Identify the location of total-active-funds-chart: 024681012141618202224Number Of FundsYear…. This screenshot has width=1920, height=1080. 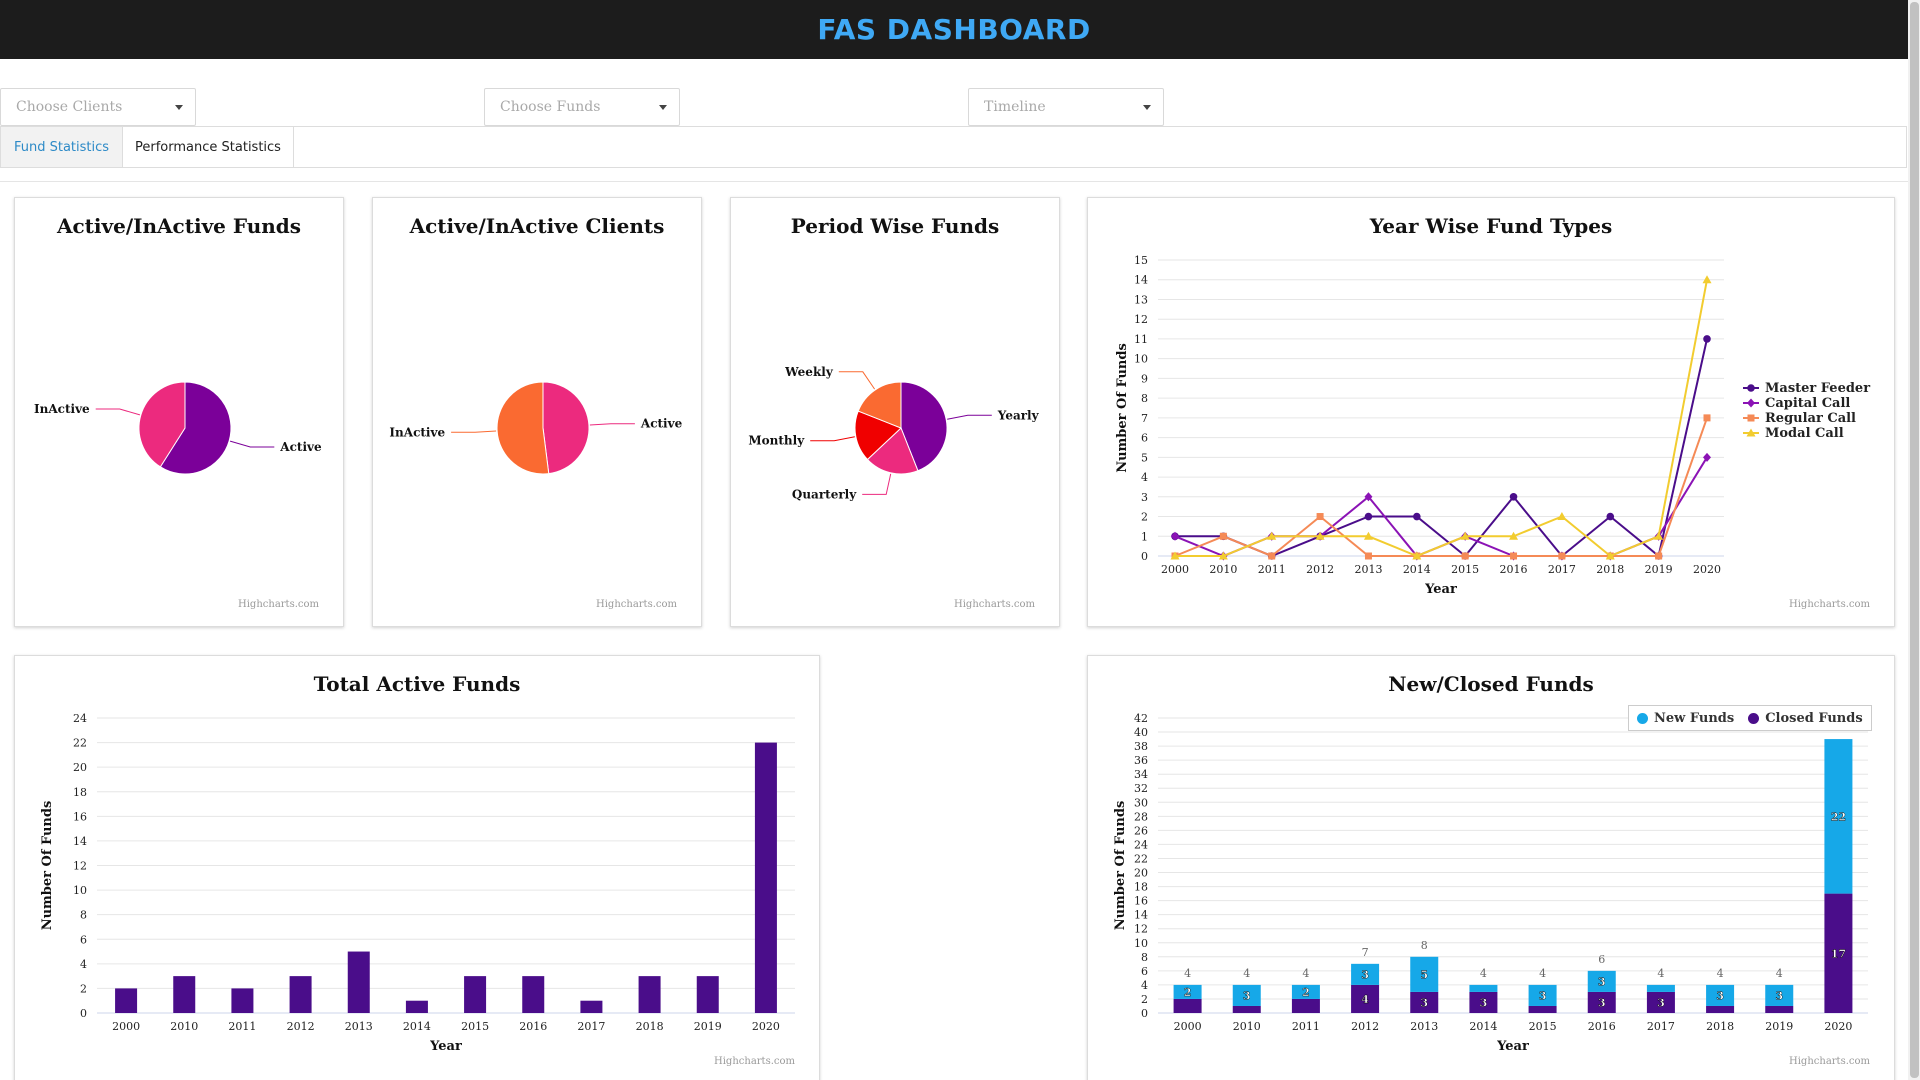
(417, 883).